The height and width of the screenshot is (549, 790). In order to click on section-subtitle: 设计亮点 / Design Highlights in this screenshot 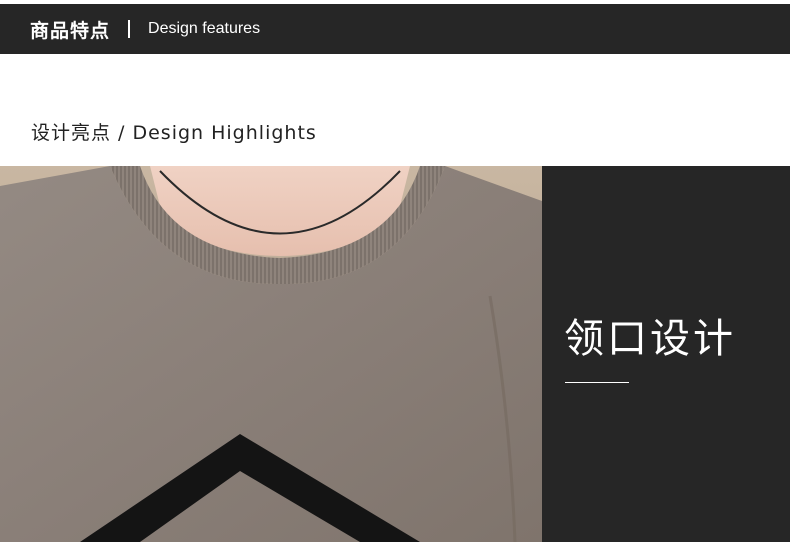, I will do `click(174, 133)`.